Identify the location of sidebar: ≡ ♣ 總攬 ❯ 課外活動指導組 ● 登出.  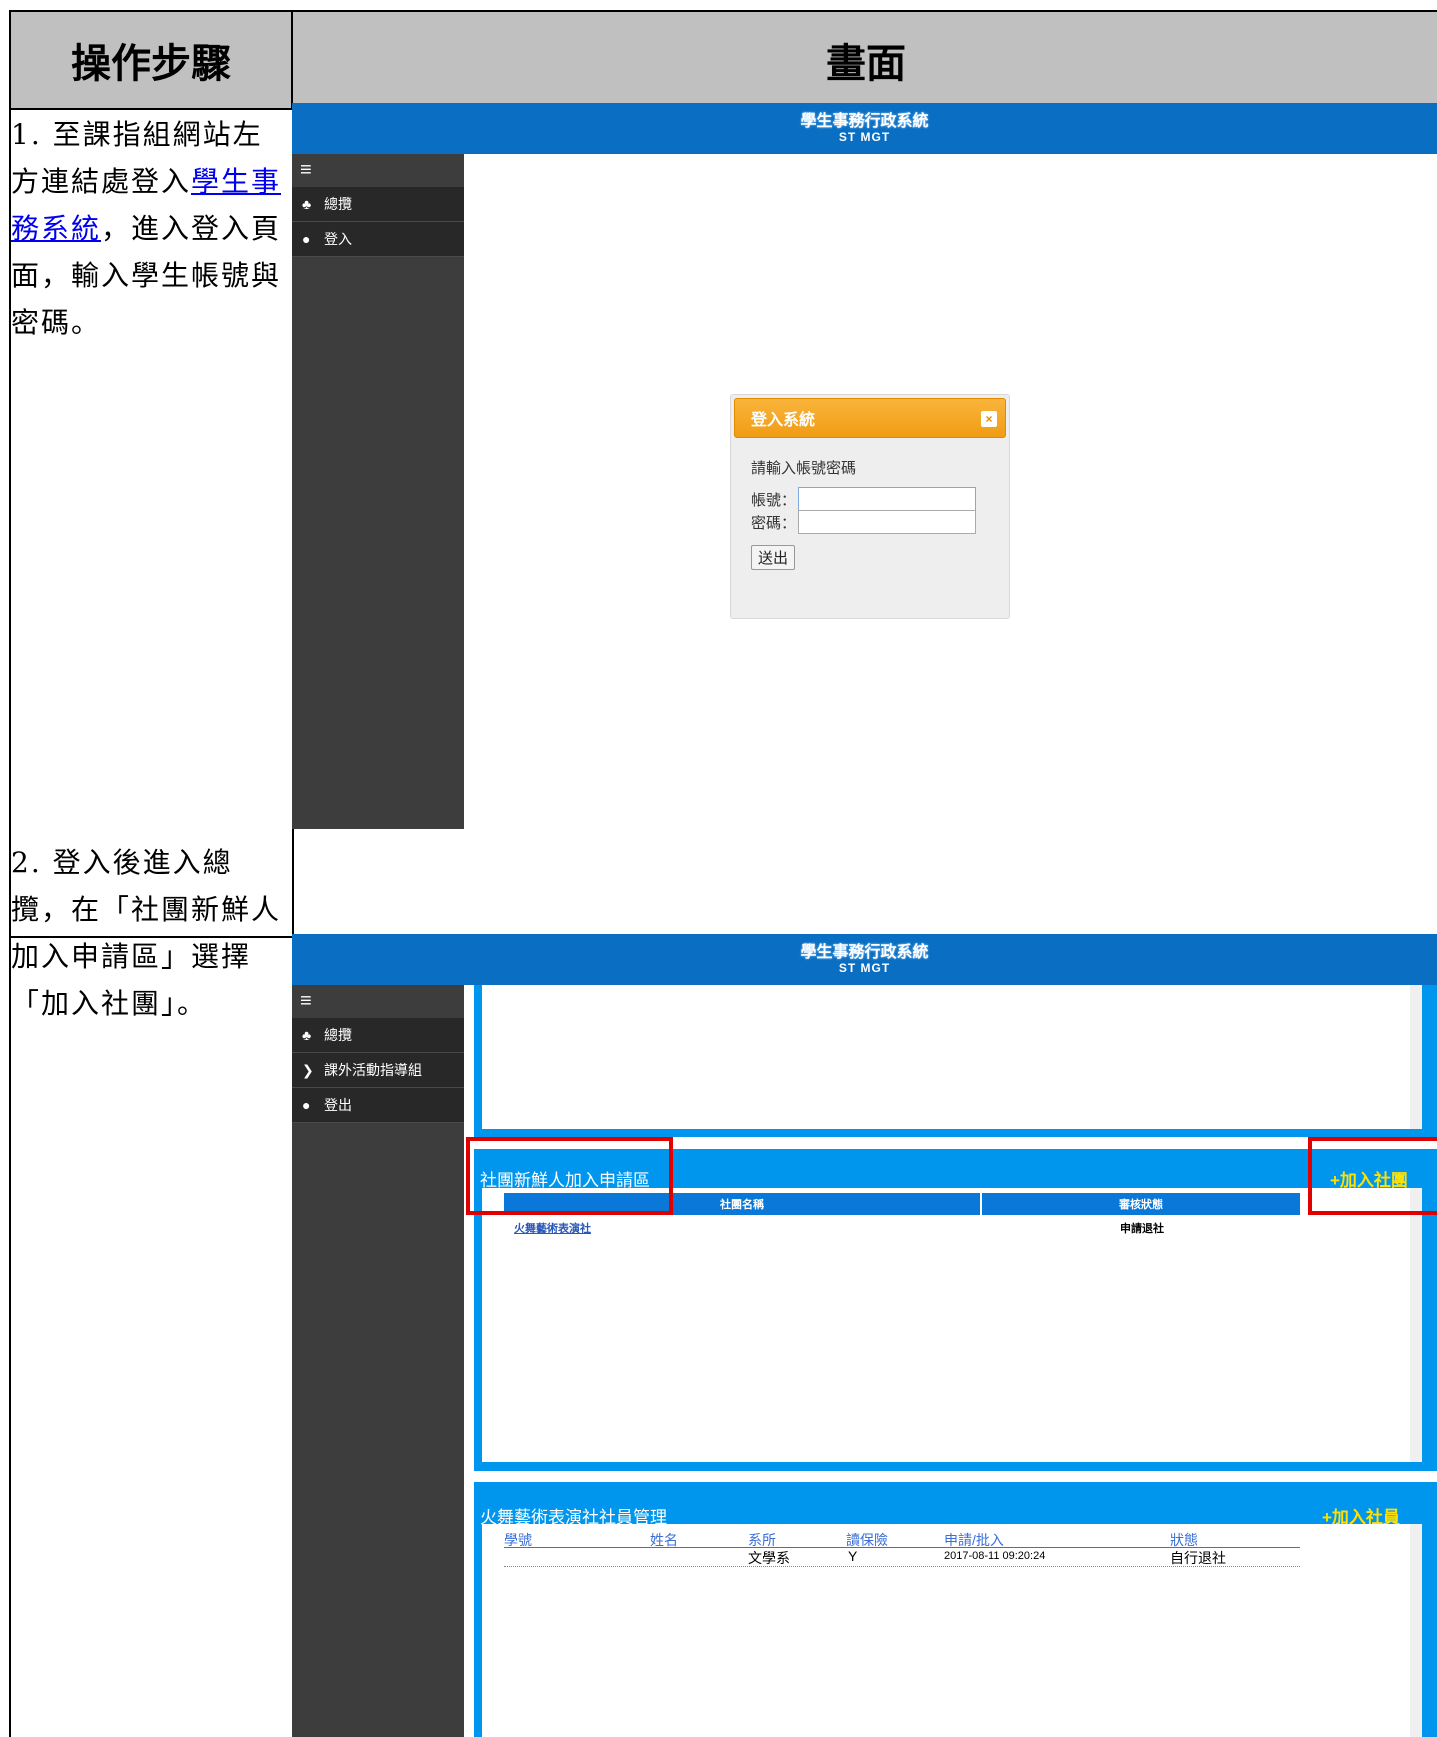
(378, 1361).